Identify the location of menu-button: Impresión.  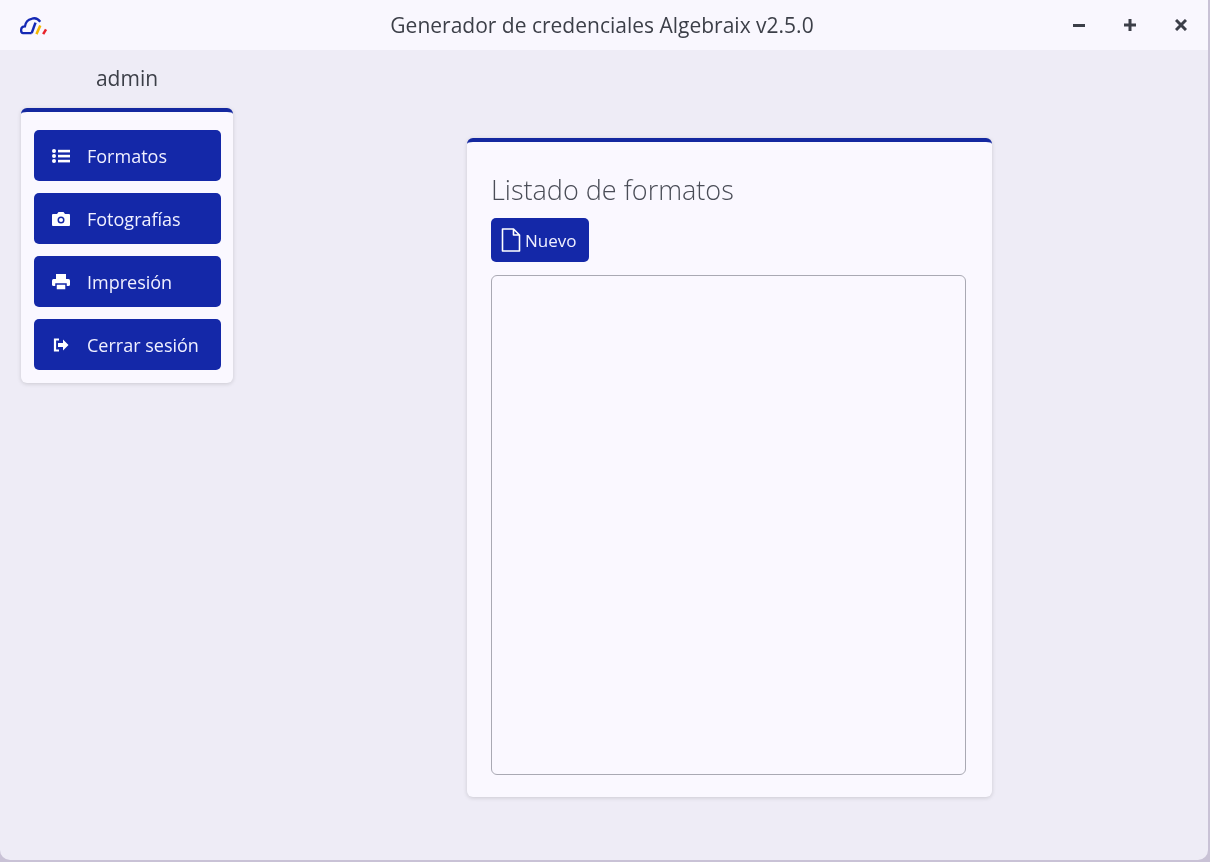
(127, 281).